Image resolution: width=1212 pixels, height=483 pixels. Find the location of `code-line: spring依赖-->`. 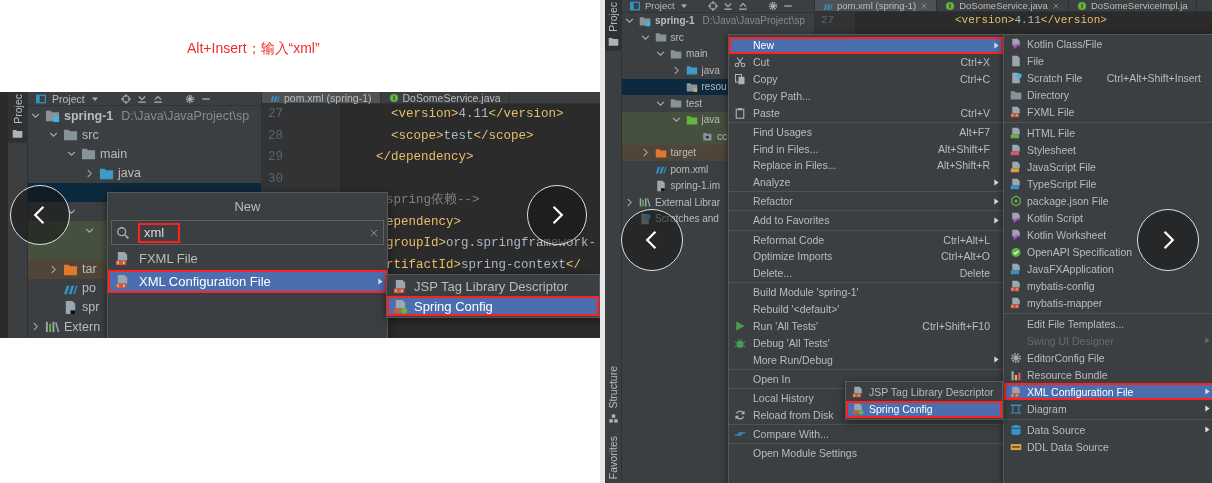

code-line: spring依赖--> is located at coordinates (433, 200).